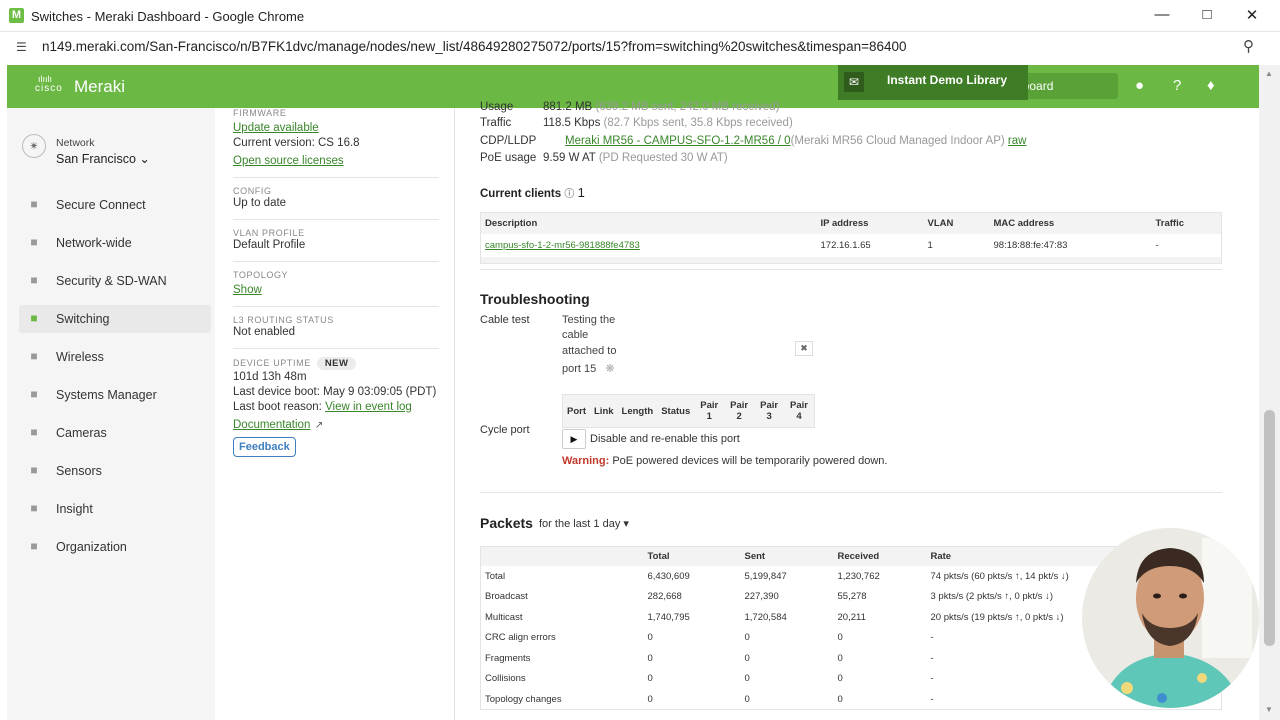 The image size is (1280, 720). Describe the element at coordinates (83, 319) in the screenshot. I see `sidebar-item-label: Switching` at that location.